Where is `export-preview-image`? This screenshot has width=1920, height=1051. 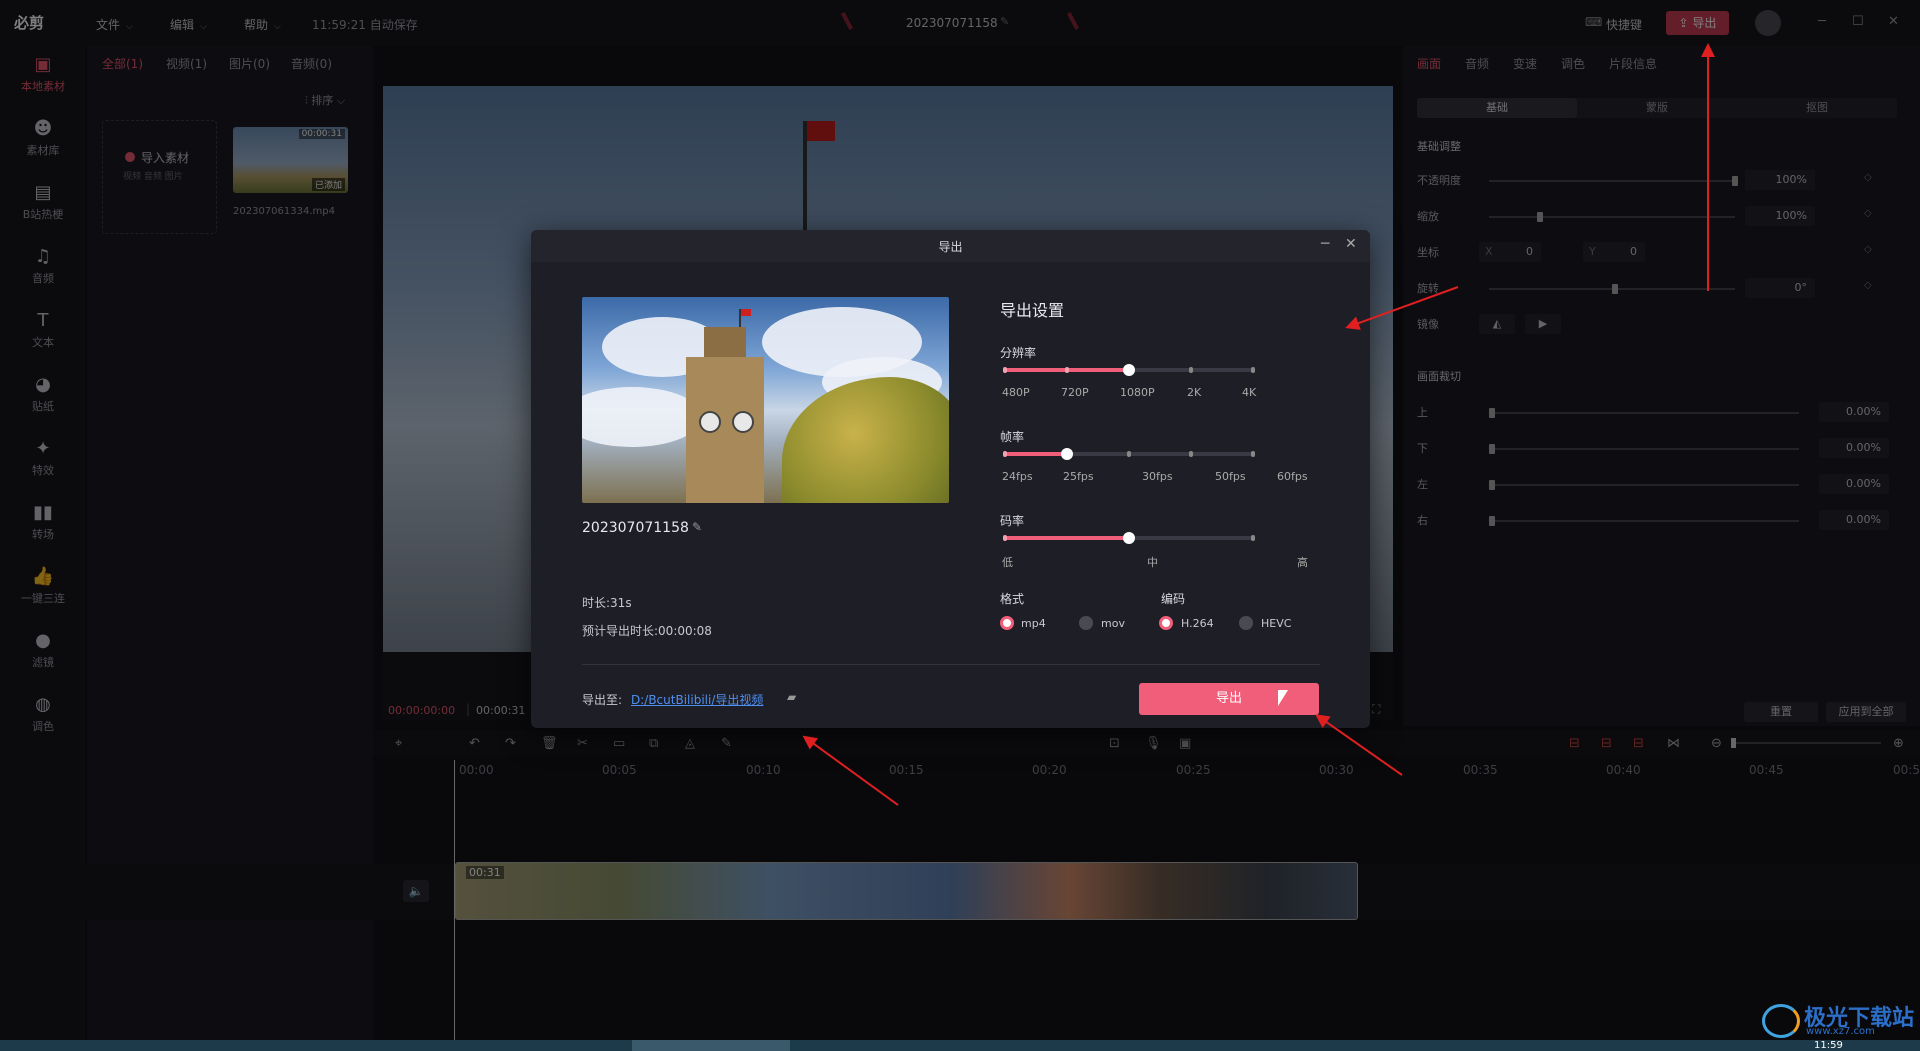 export-preview-image is located at coordinates (765, 400).